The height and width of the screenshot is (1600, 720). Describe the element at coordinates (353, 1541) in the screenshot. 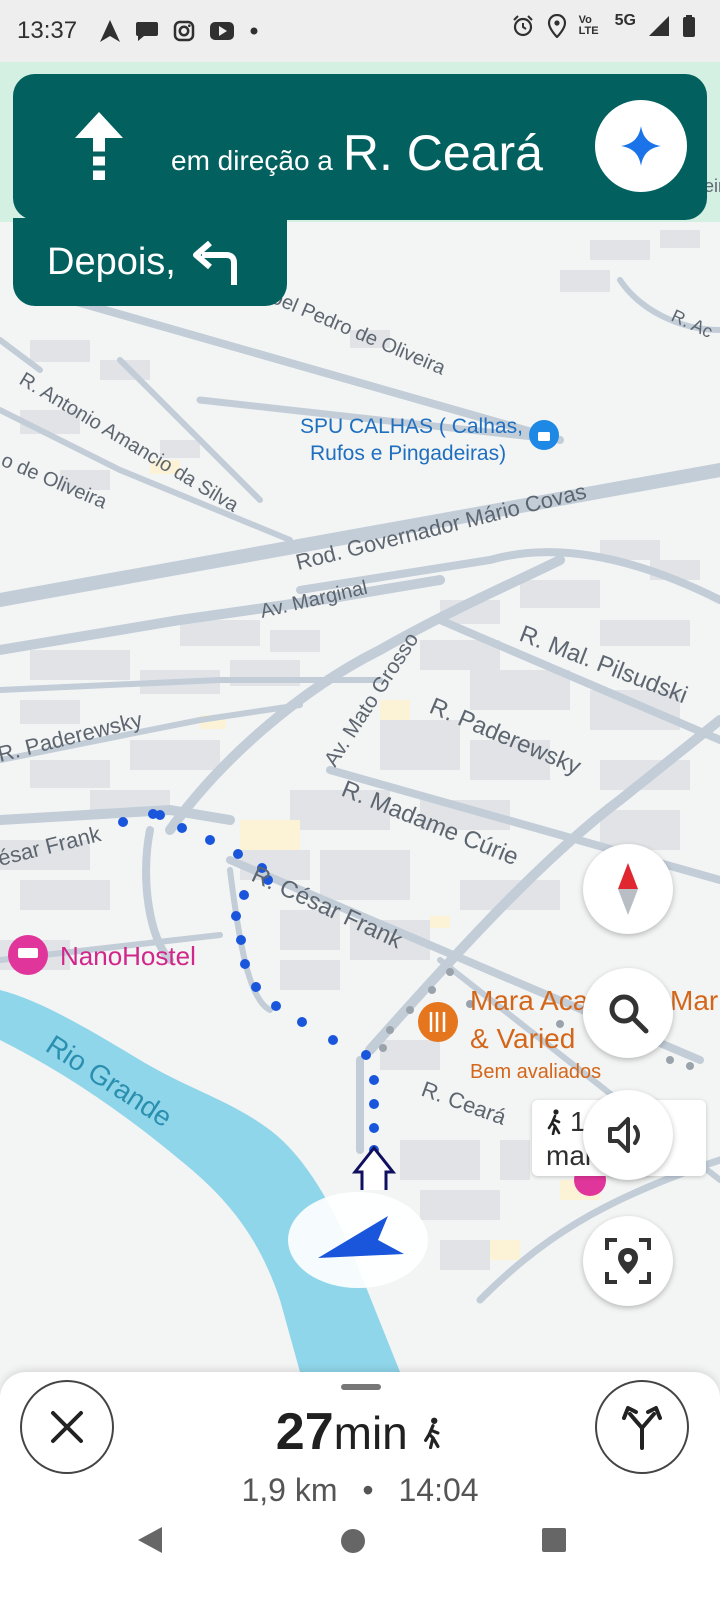

I see `home-circle-icon` at that location.